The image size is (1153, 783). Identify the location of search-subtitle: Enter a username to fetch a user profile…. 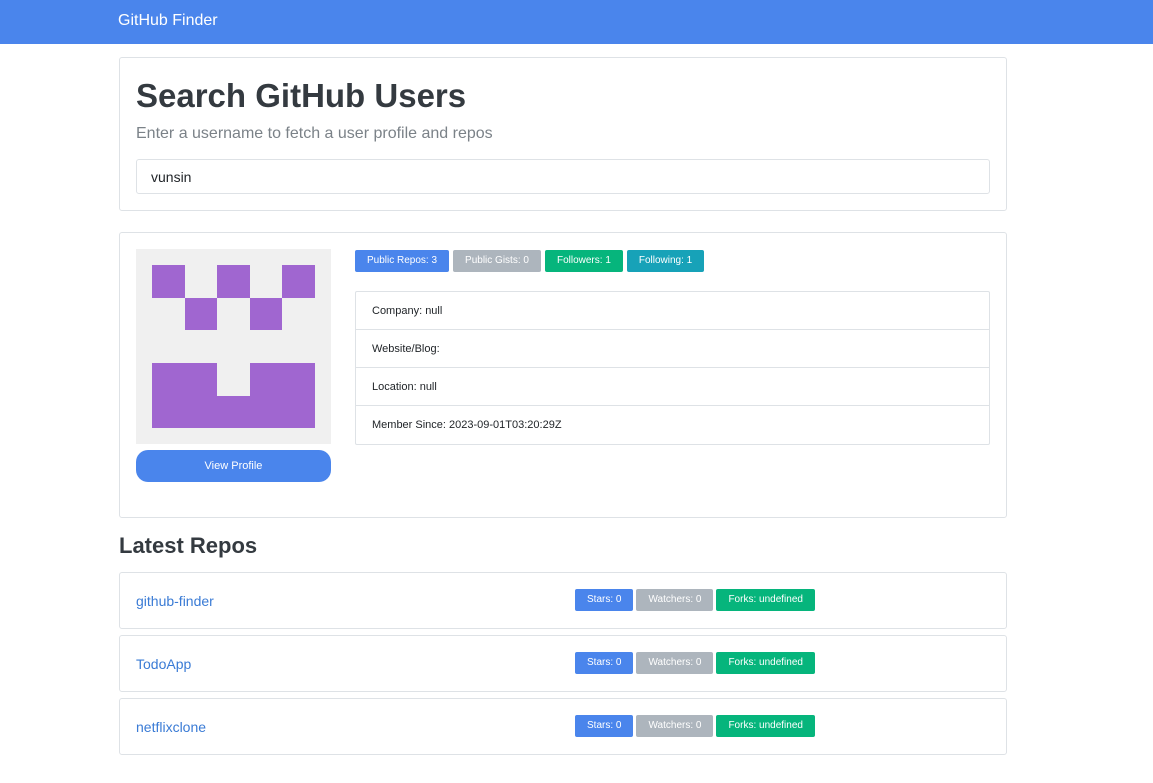
(314, 133).